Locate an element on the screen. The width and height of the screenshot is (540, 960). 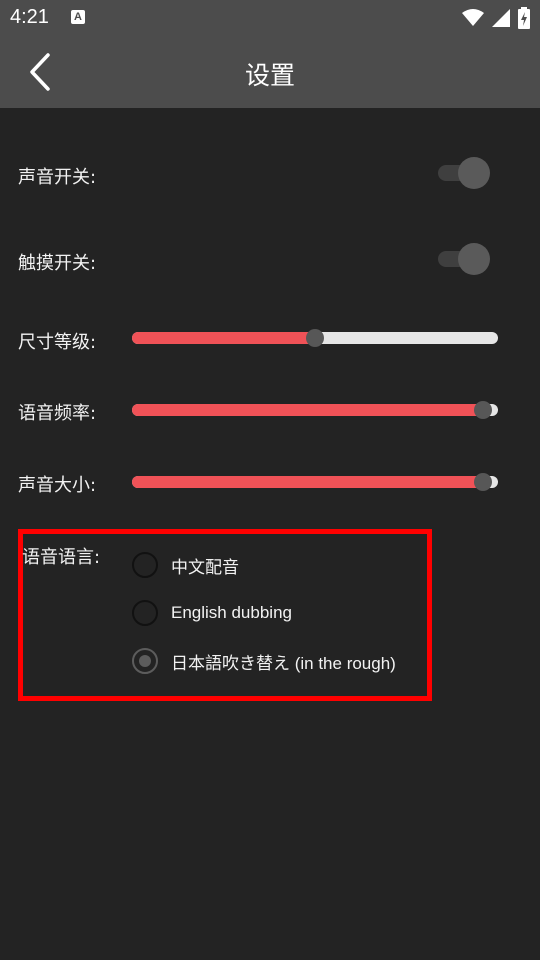
radio-option-english: English dubbing is located at coordinates (212, 613).